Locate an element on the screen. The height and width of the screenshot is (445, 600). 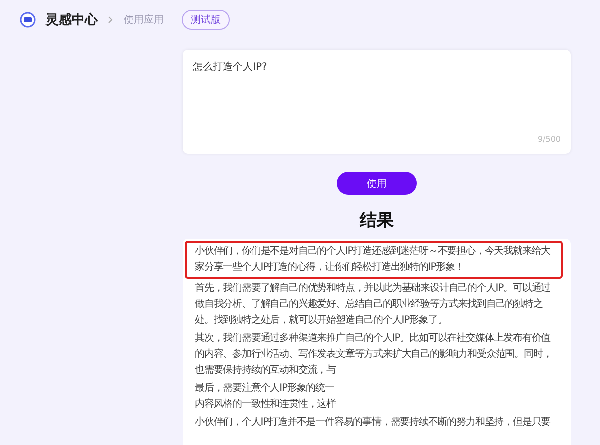
result-paragraph: 最后，需要注意个人IP形象的统一 内容风格的一致性和连贯性，这样 is located at coordinates (266, 397).